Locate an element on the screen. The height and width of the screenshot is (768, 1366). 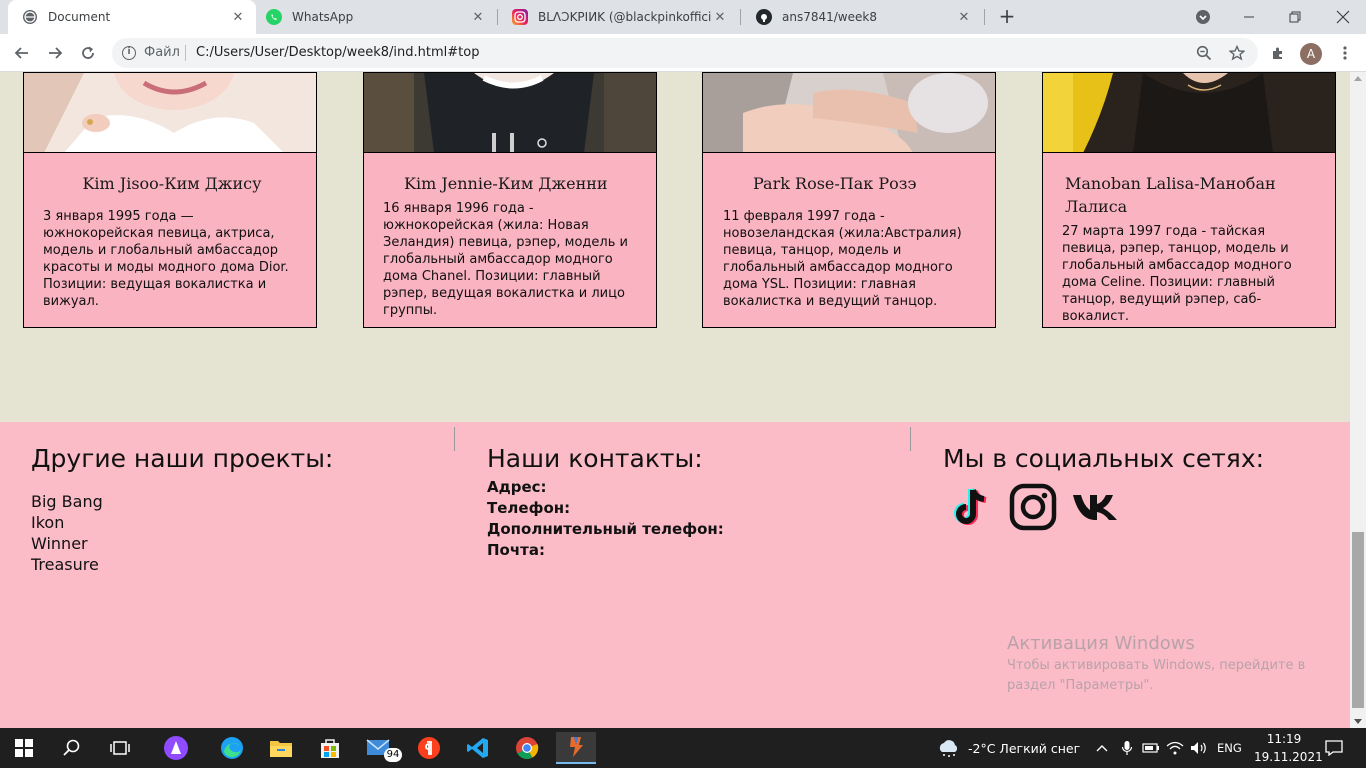
tab-instagram: BLΛƆKPIИK (@blackpinkofficial) · ✕ is located at coordinates (618, 17).